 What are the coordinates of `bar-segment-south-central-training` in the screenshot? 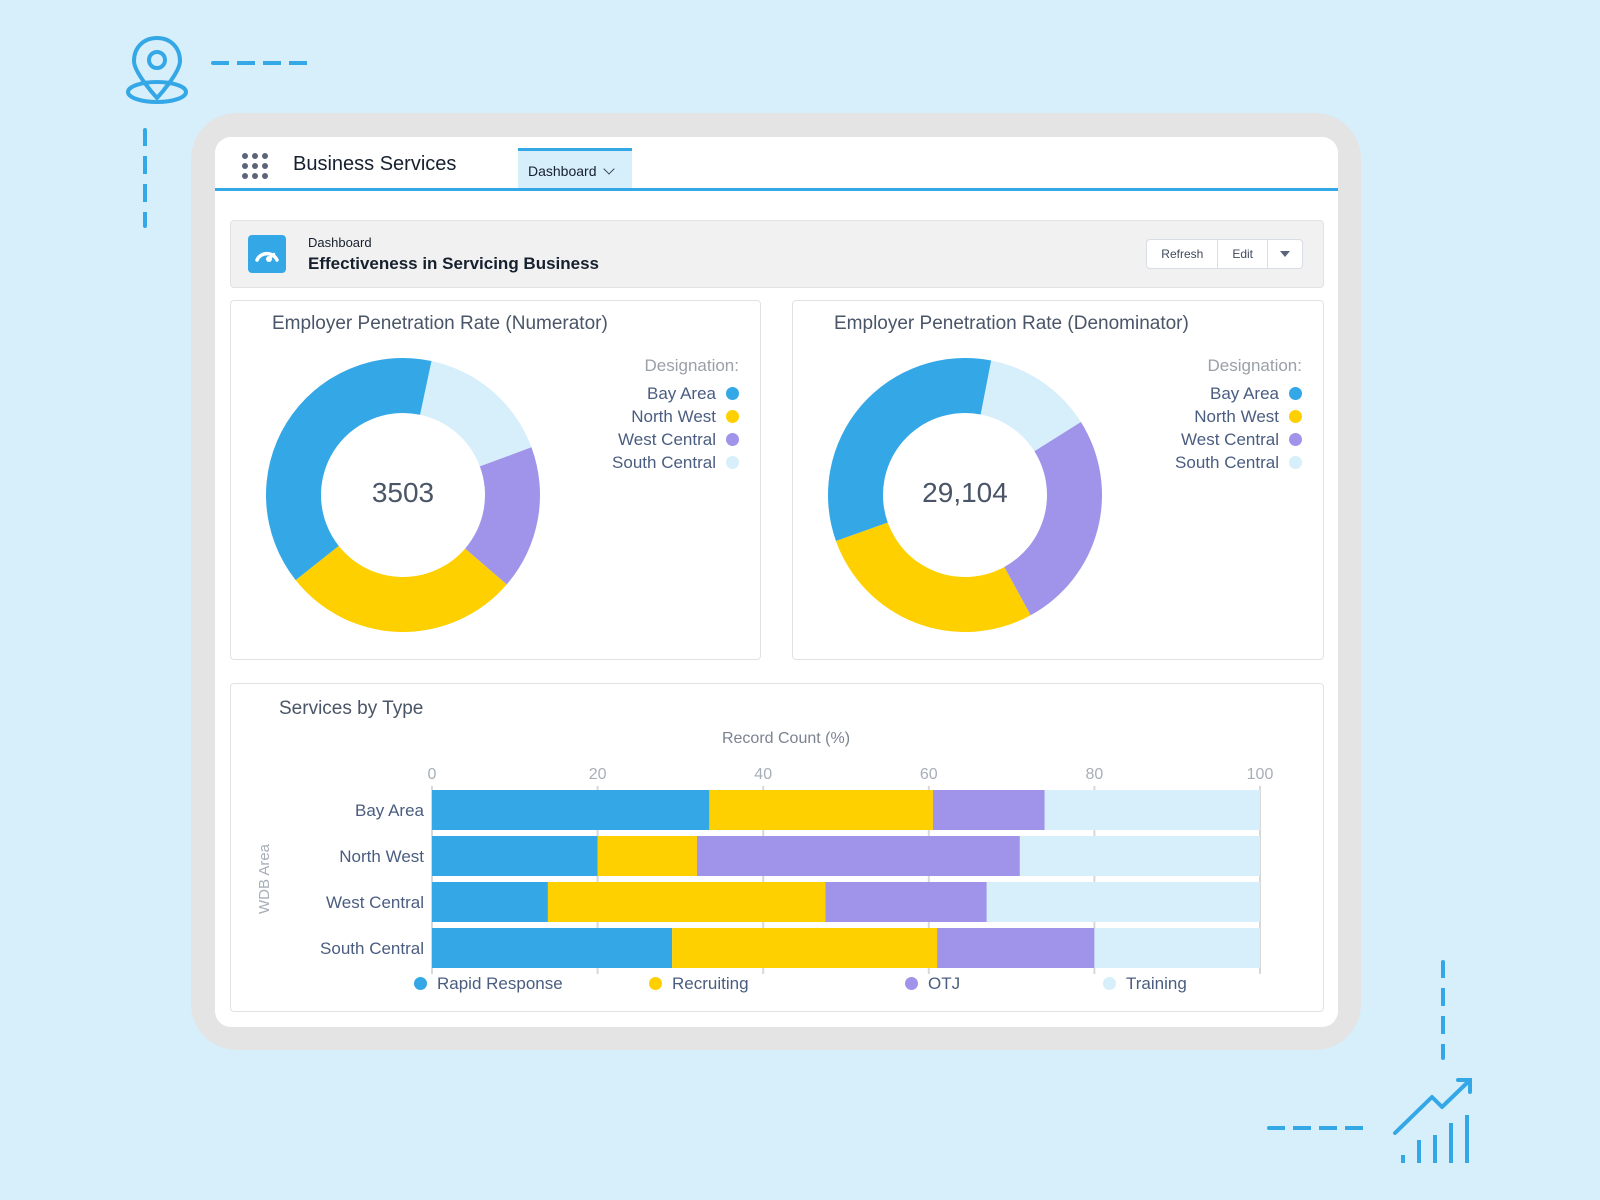 It's located at (1177, 948).